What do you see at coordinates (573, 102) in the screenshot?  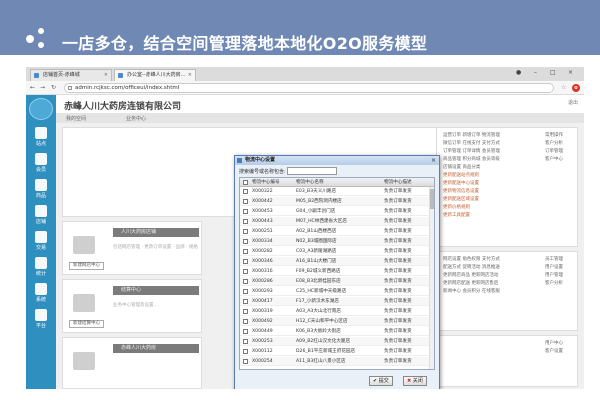 I see `logout-link: 退出` at bounding box center [573, 102].